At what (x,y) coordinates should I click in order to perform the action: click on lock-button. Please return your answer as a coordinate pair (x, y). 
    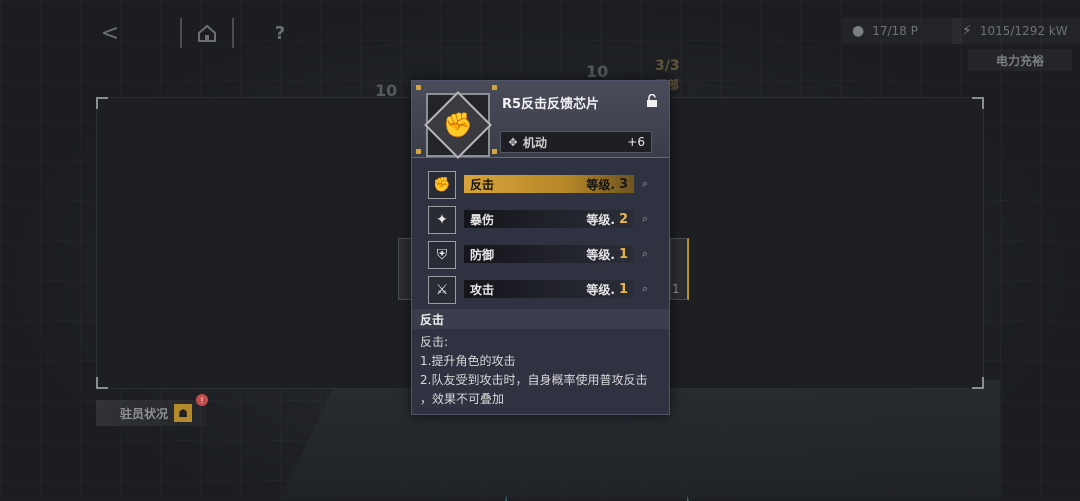
    Looking at the image, I should click on (652, 101).